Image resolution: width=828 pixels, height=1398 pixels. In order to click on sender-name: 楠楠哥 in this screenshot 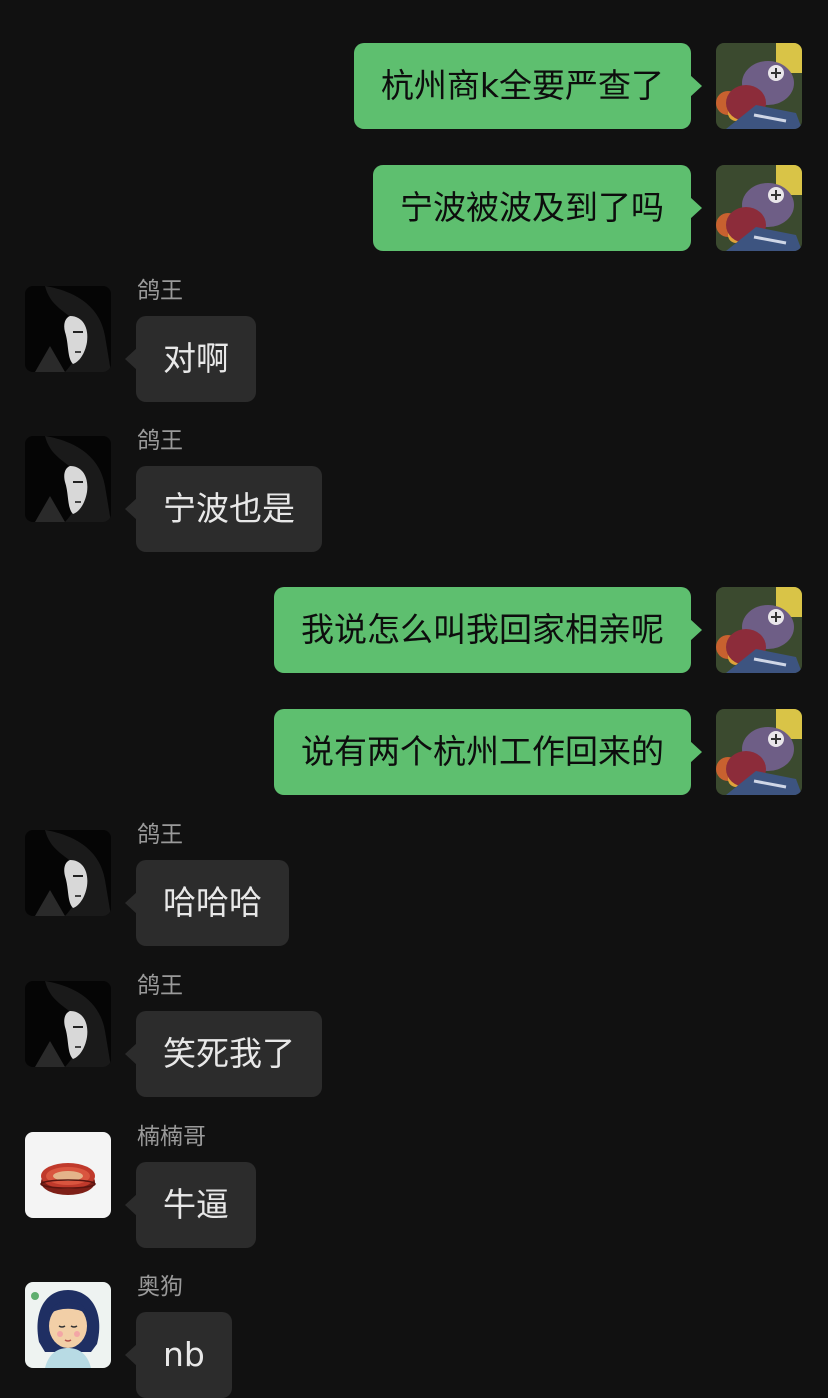, I will do `click(171, 1137)`.